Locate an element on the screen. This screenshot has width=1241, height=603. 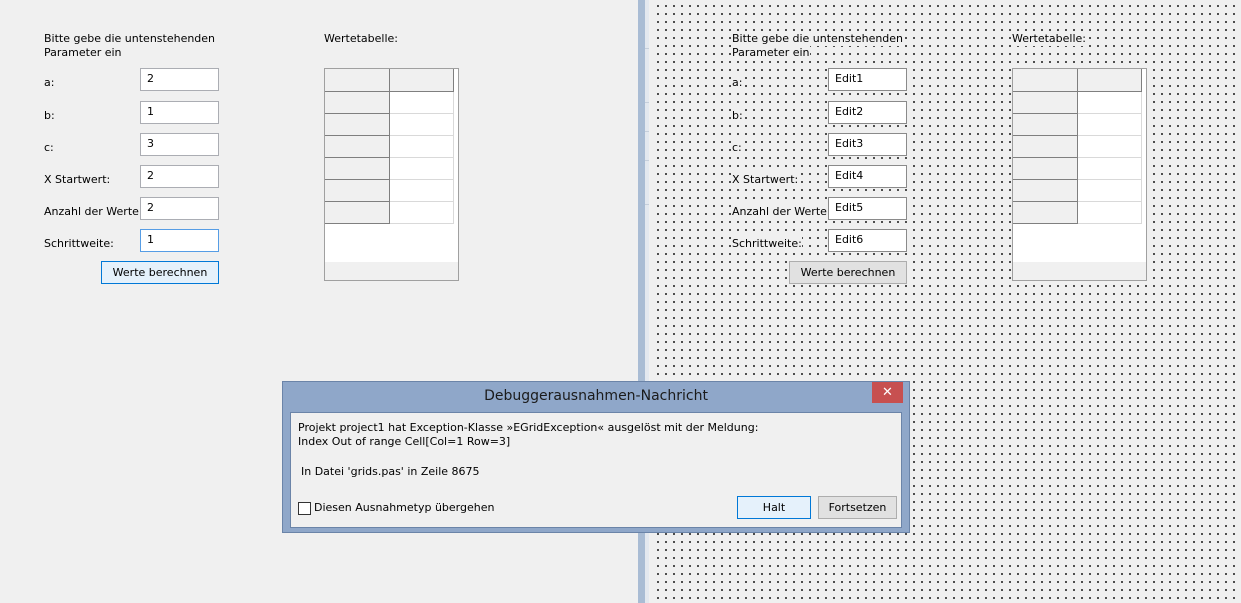
exception-message-line-2: Index Out of range Cell[Col=1 Row=3] is located at coordinates (404, 441).